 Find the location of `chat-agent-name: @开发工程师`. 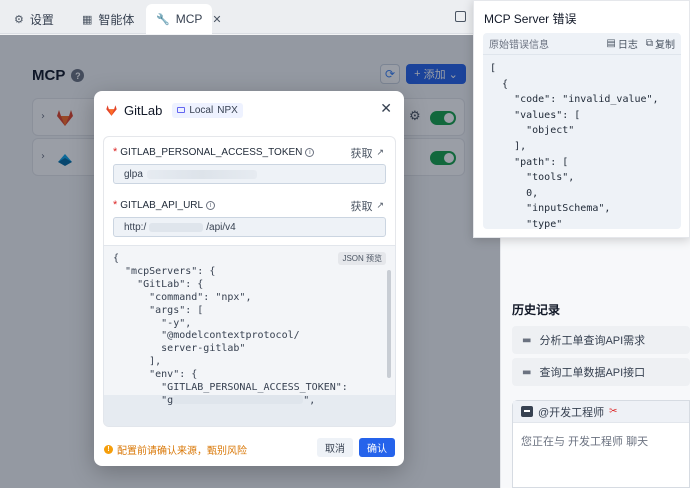

chat-agent-name: @开发工程师 is located at coordinates (571, 412).